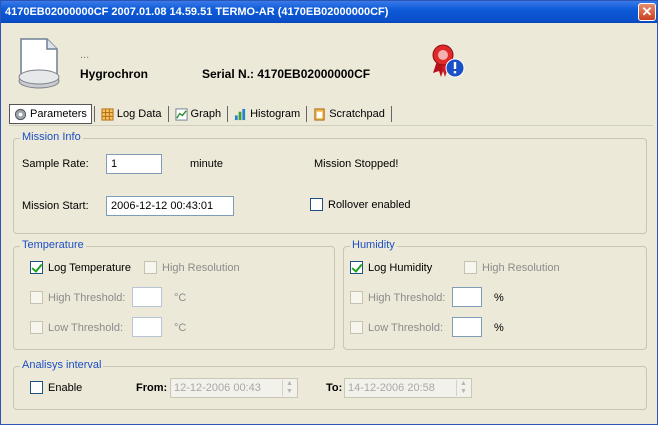  I want to click on temp-low-threshold-input, so click(147, 327).